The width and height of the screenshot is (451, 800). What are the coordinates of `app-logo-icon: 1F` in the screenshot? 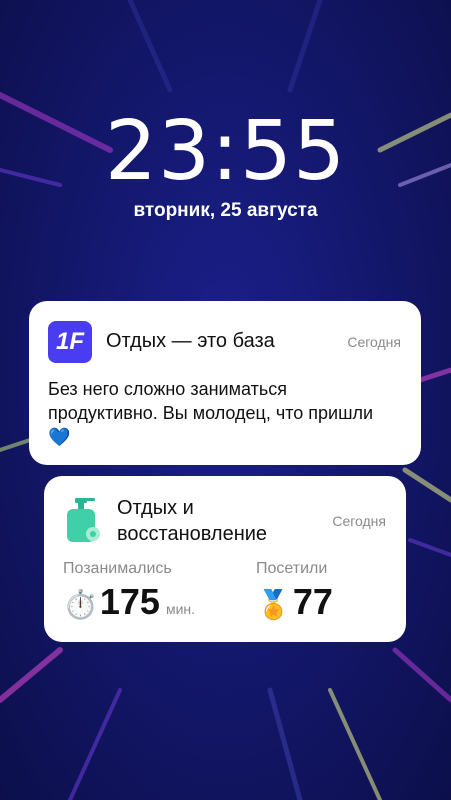 It's located at (70, 342).